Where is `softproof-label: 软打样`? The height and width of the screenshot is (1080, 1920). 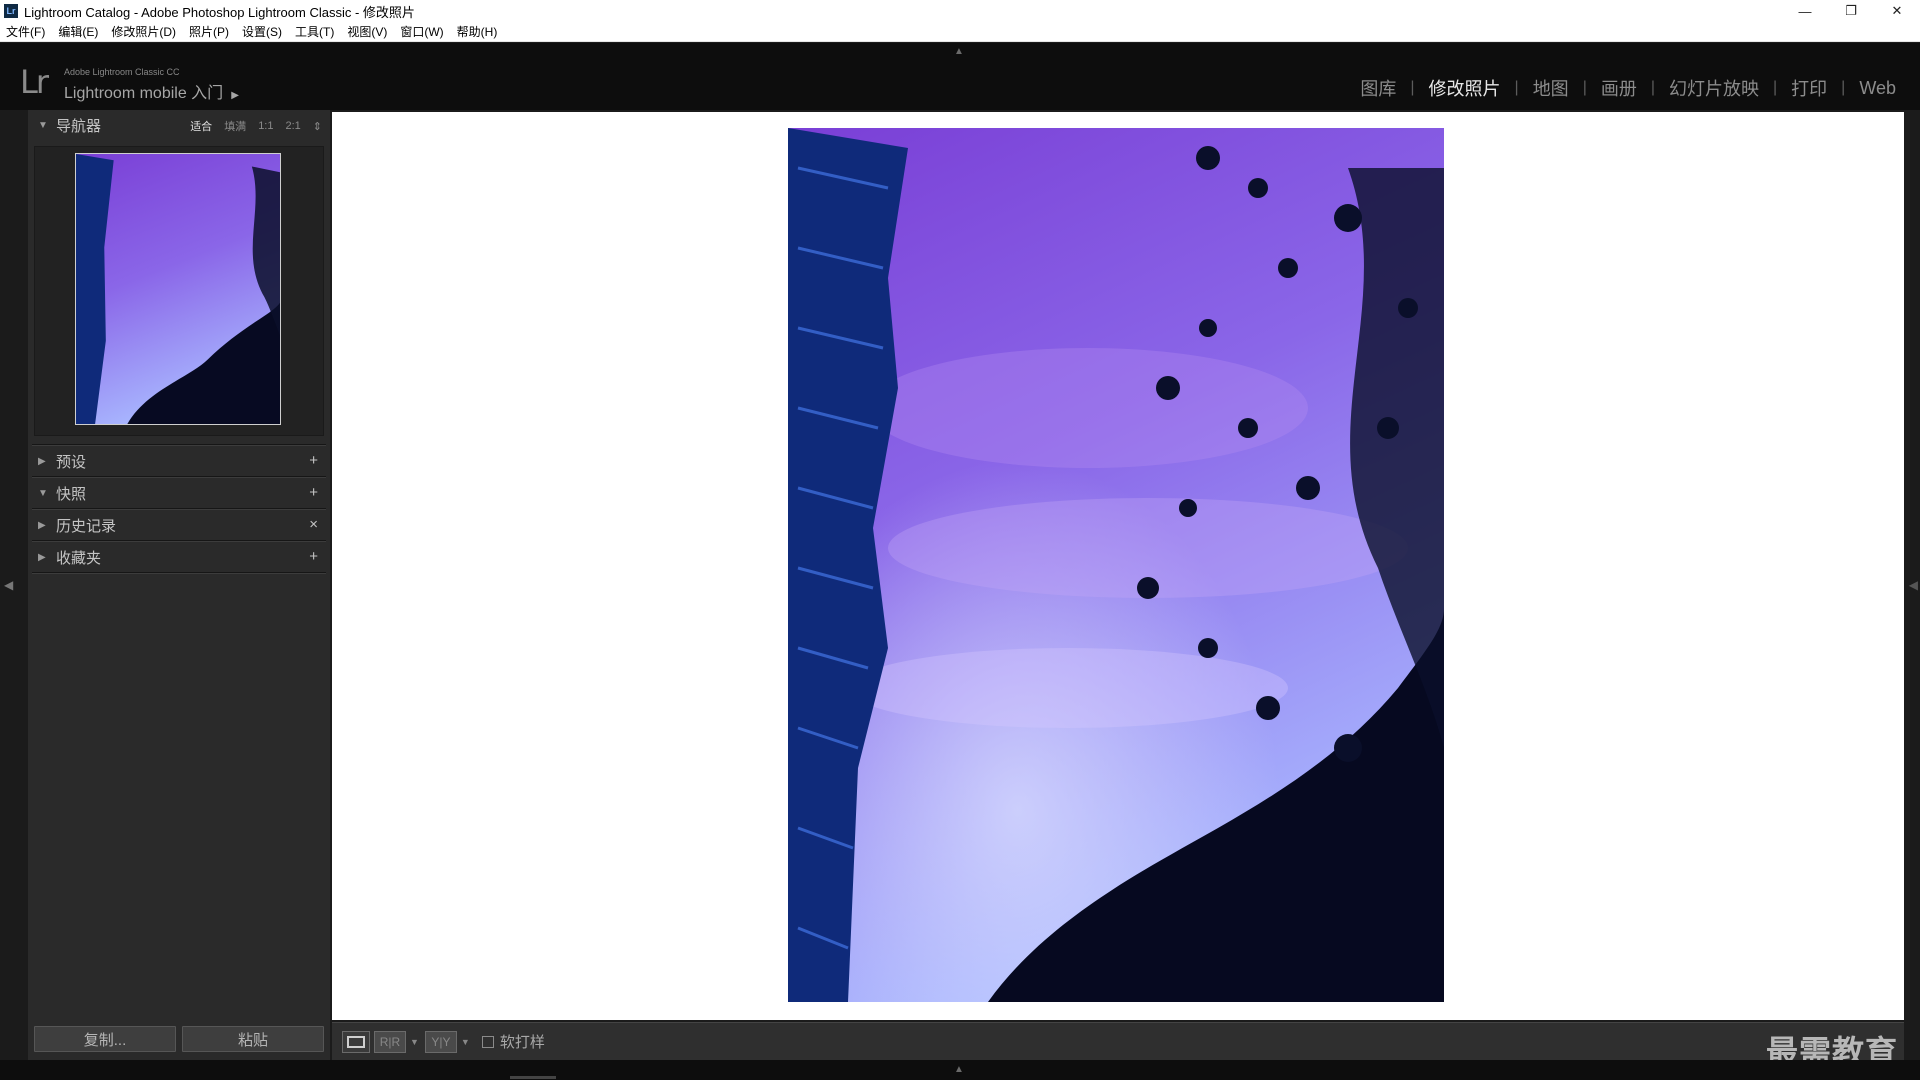
softproof-label: 软打样 is located at coordinates (522, 1042).